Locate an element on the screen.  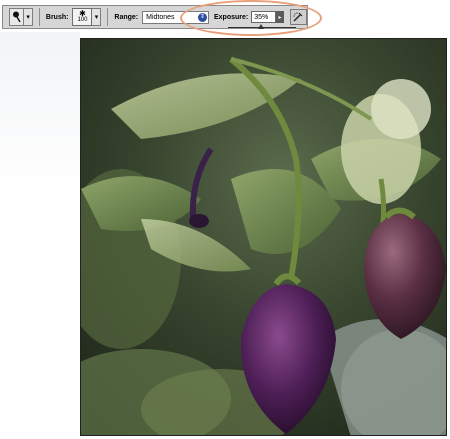
brush-size: 100 is located at coordinates (82, 20).